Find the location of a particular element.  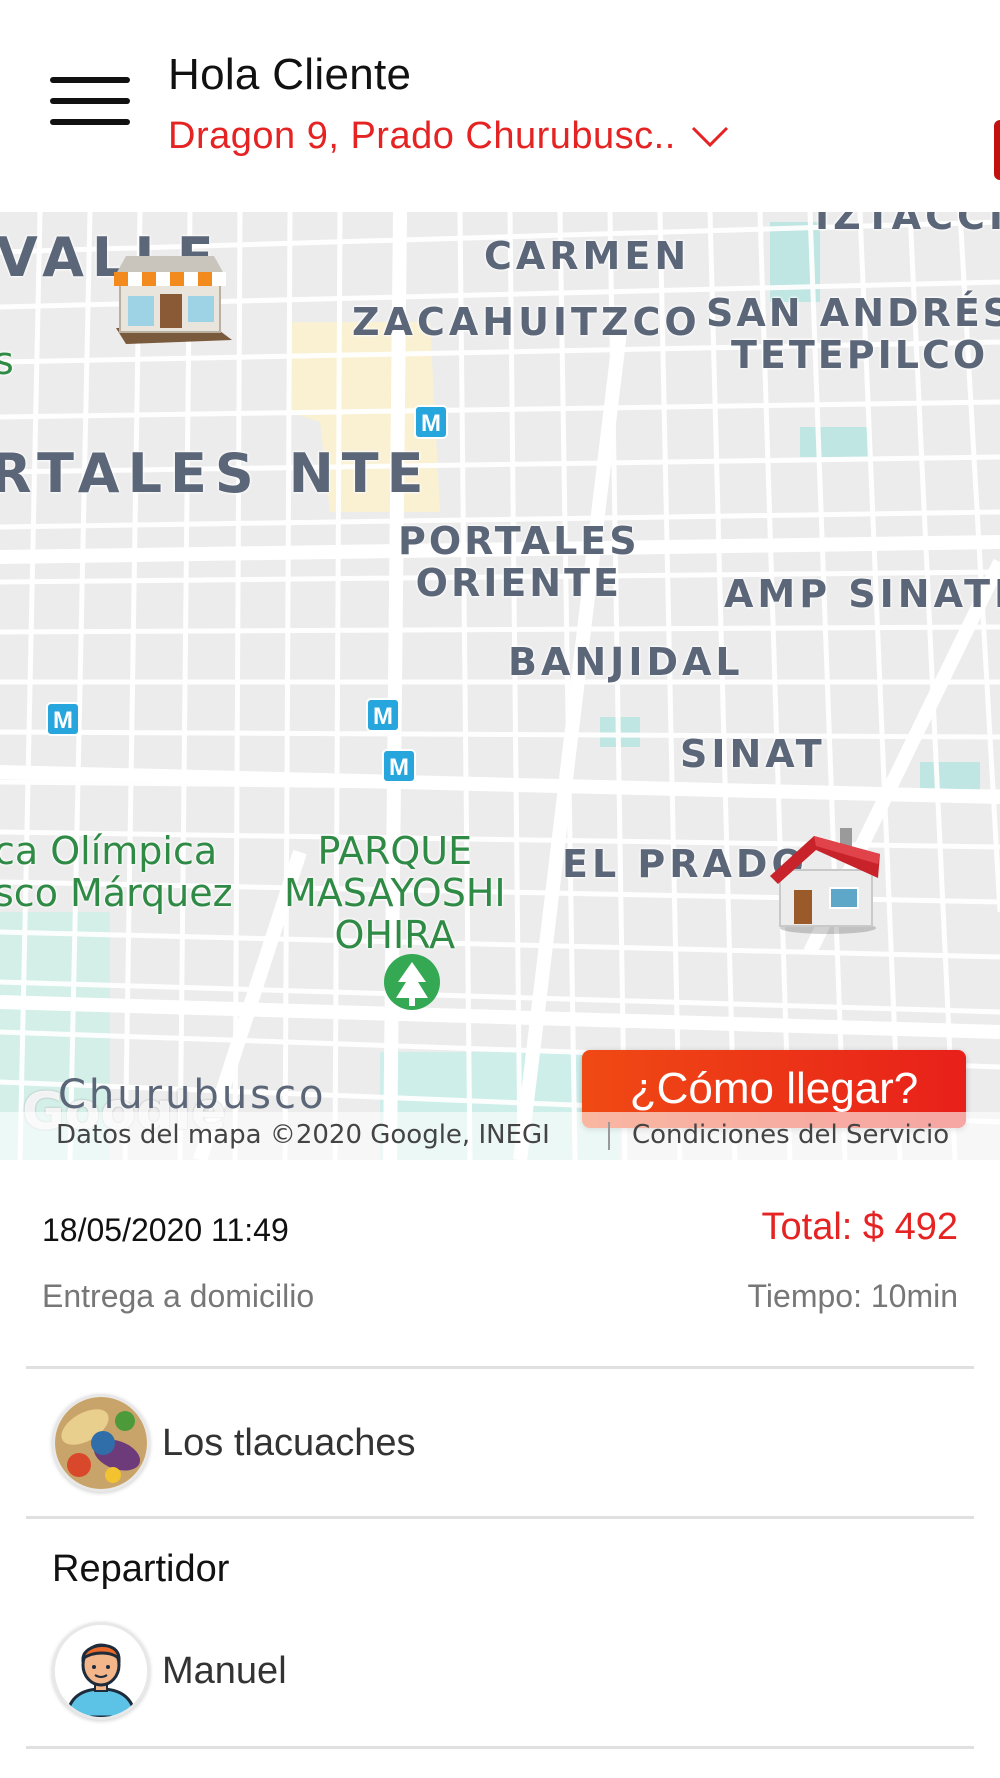

map-label-banjidal: BANJIDAL is located at coordinates (626, 662).